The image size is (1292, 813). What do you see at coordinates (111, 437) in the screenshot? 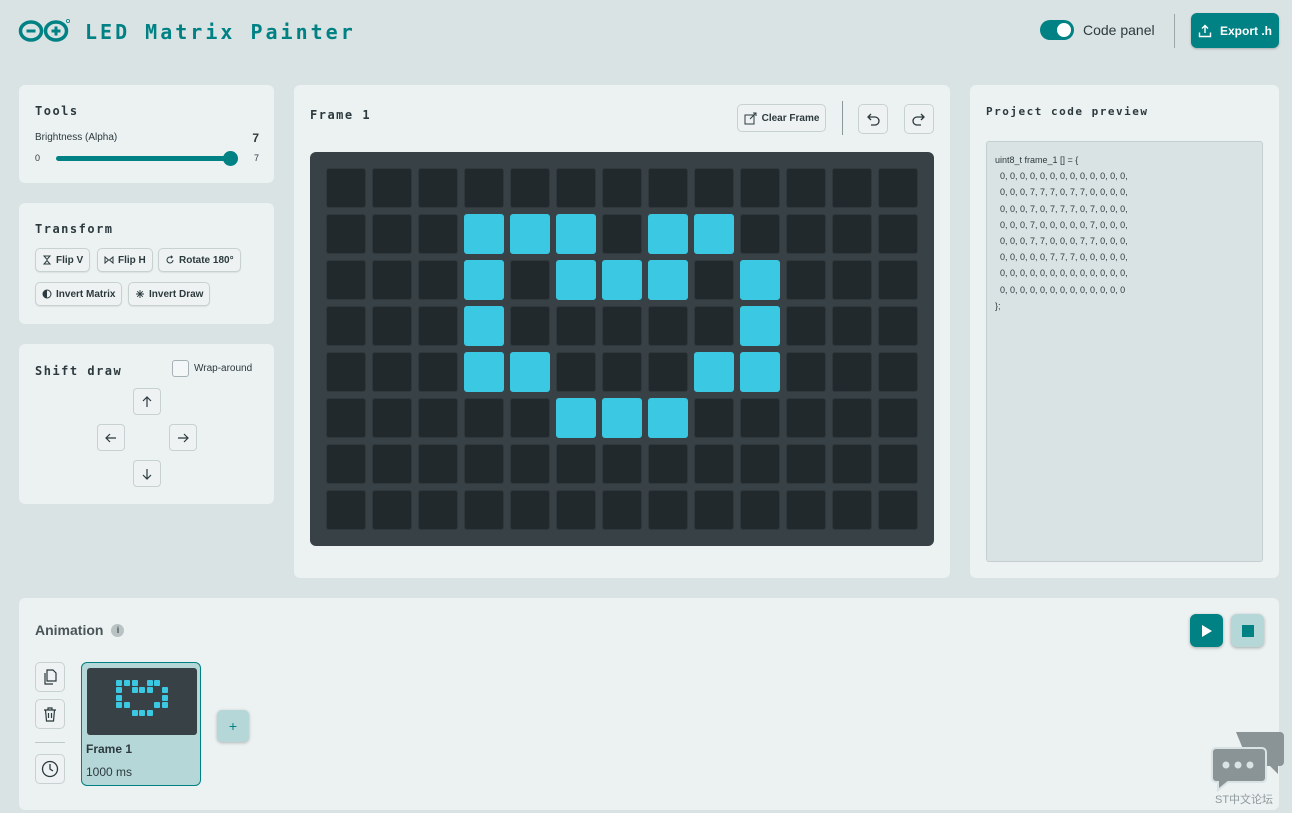
I see `shift-left-button` at bounding box center [111, 437].